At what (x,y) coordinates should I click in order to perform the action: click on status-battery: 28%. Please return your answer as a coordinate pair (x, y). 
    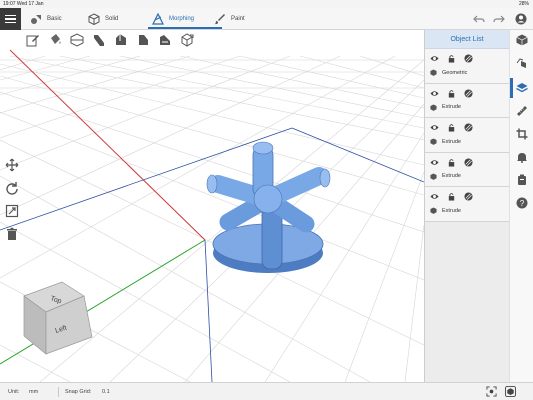
    Looking at the image, I should click on (523, 4).